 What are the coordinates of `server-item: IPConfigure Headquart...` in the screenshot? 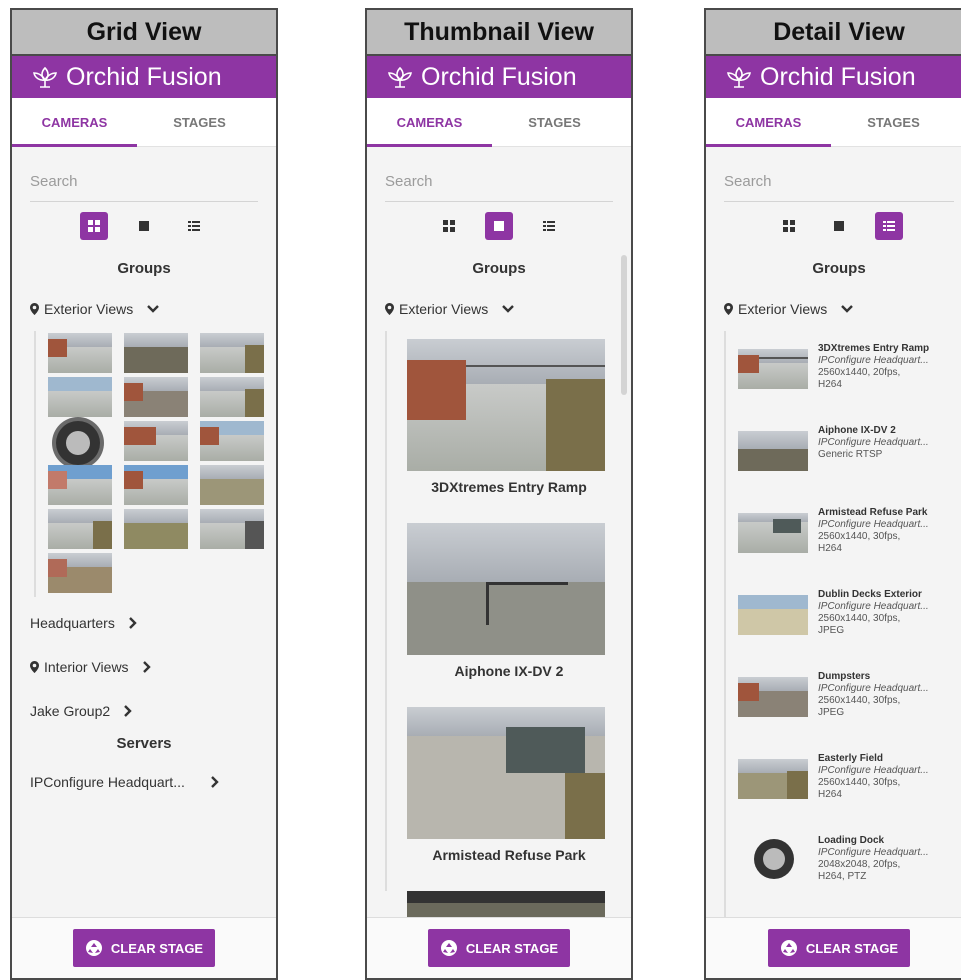 It's located at (144, 782).